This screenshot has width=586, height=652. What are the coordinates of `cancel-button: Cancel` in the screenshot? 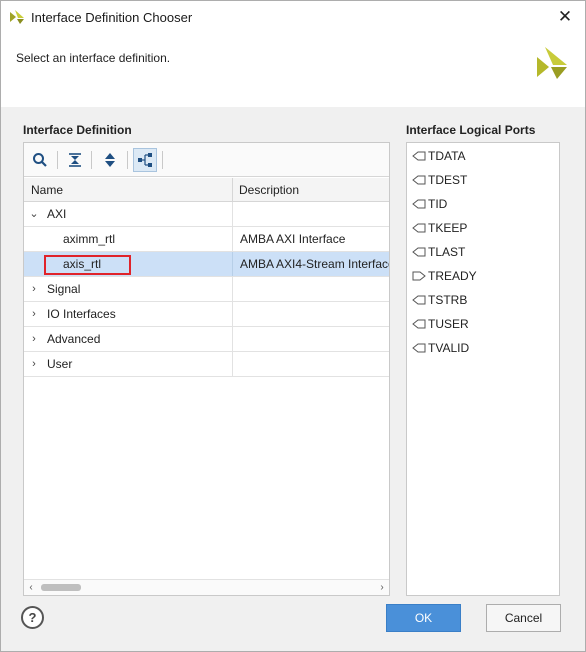 It's located at (523, 618).